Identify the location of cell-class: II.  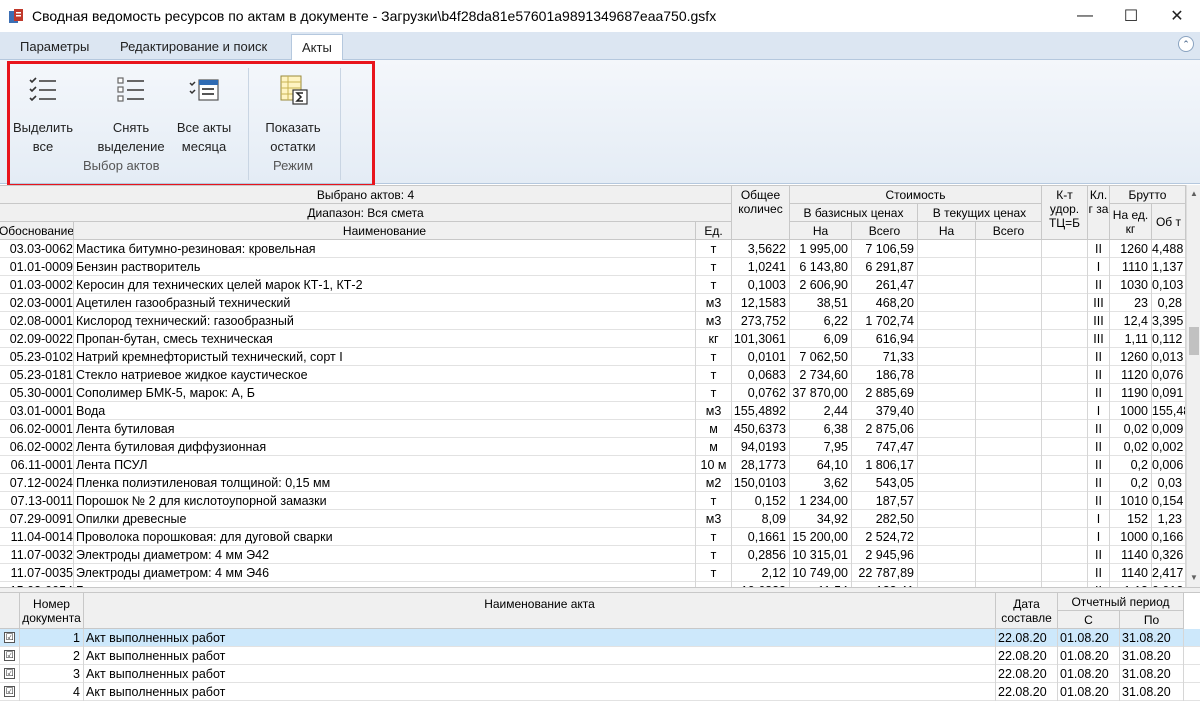
(1099, 285).